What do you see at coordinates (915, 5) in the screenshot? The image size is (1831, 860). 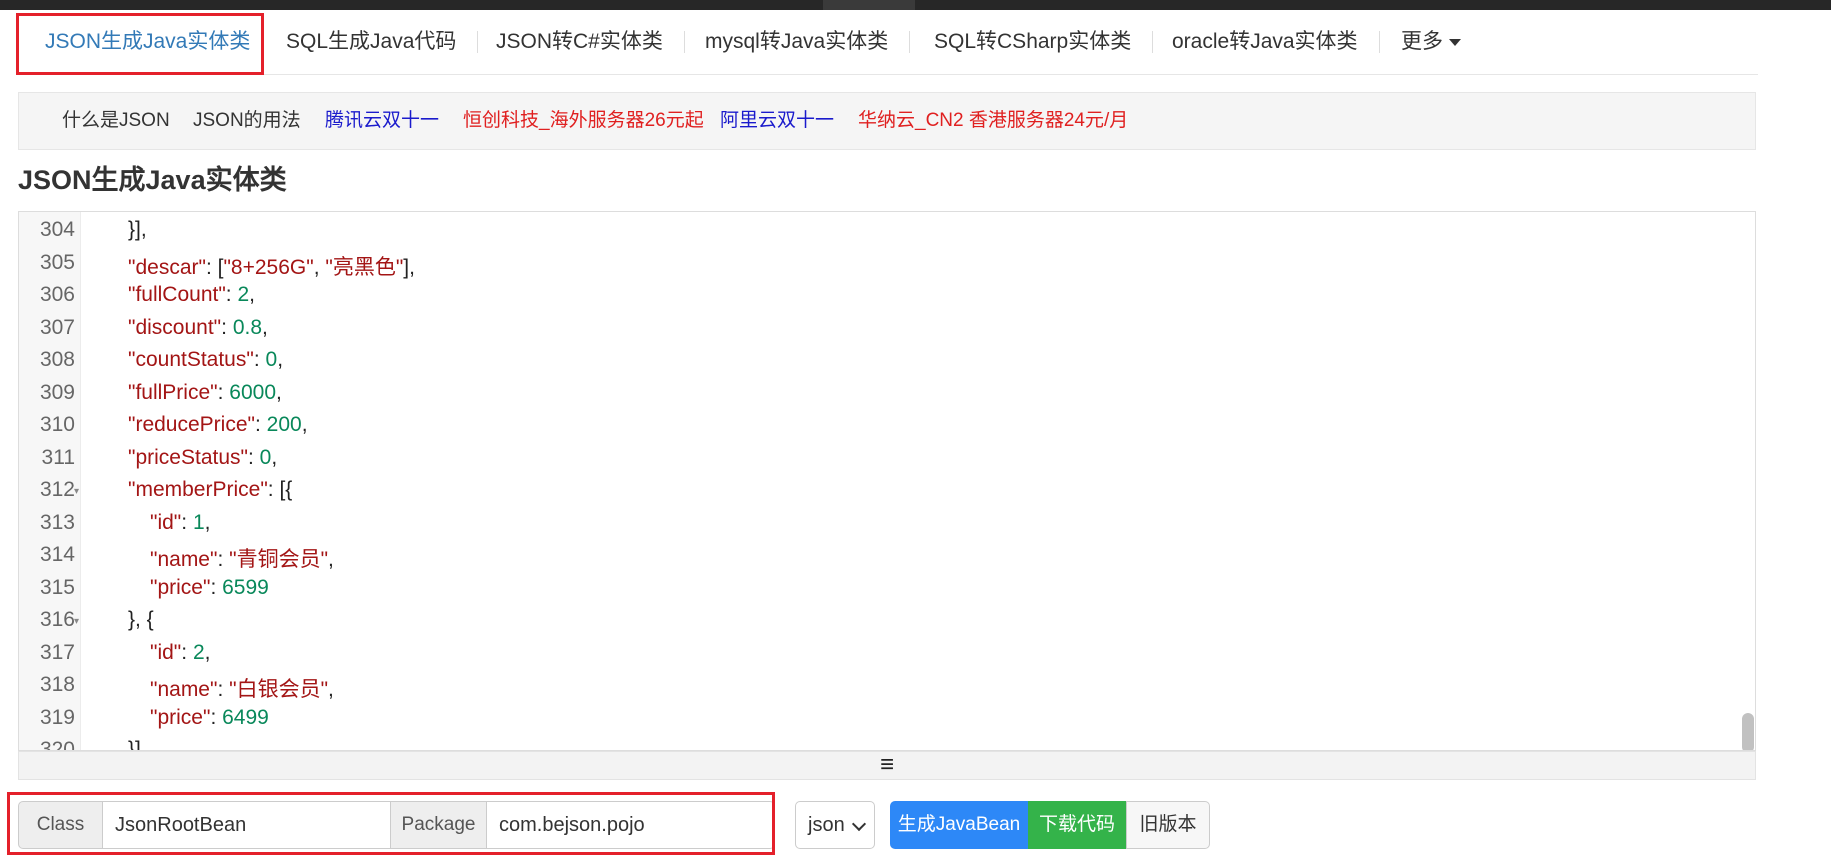 I see `browser-top-strip` at bounding box center [915, 5].